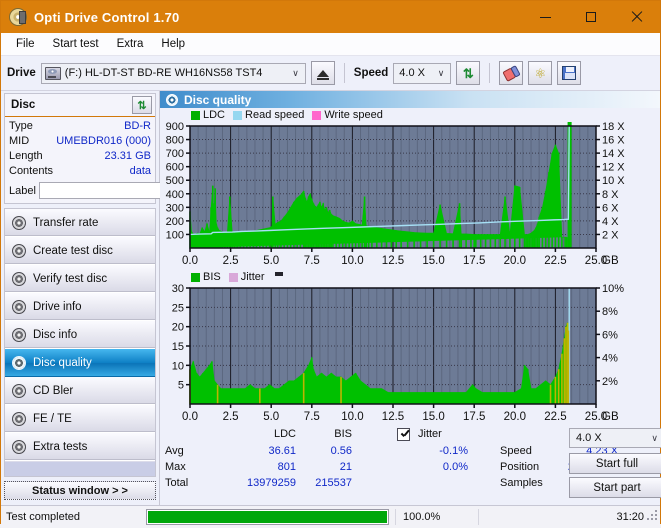 This screenshot has width=661, height=528. I want to click on sidebar-item-label: Disc quality, so click(62, 362).